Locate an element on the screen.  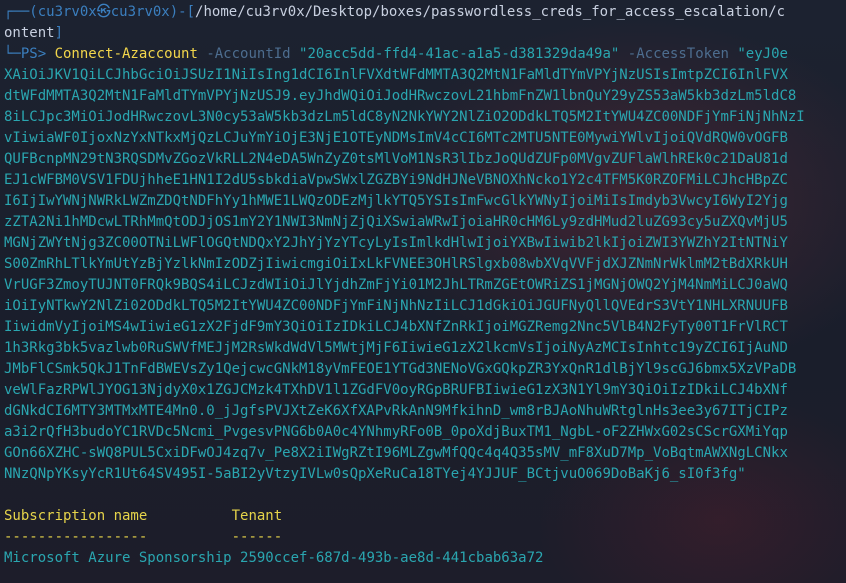
param-access-token: -AccessToken is located at coordinates (678, 54).